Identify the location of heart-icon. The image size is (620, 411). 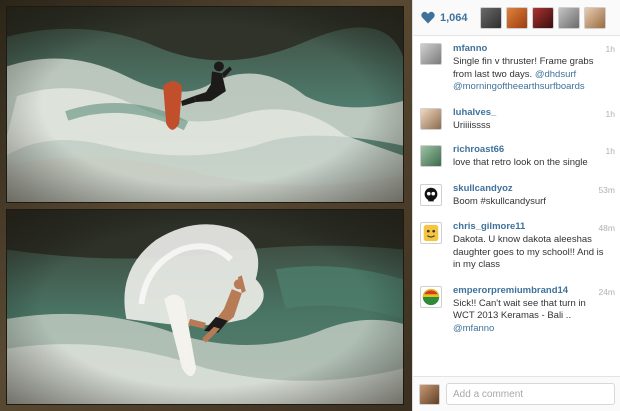
(428, 17).